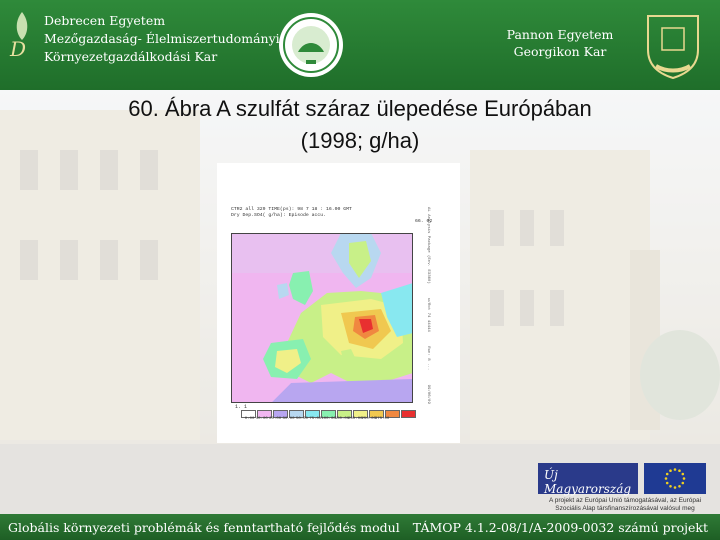 This screenshot has height=540, width=720. I want to click on faculty-seal-icon, so click(311, 45).